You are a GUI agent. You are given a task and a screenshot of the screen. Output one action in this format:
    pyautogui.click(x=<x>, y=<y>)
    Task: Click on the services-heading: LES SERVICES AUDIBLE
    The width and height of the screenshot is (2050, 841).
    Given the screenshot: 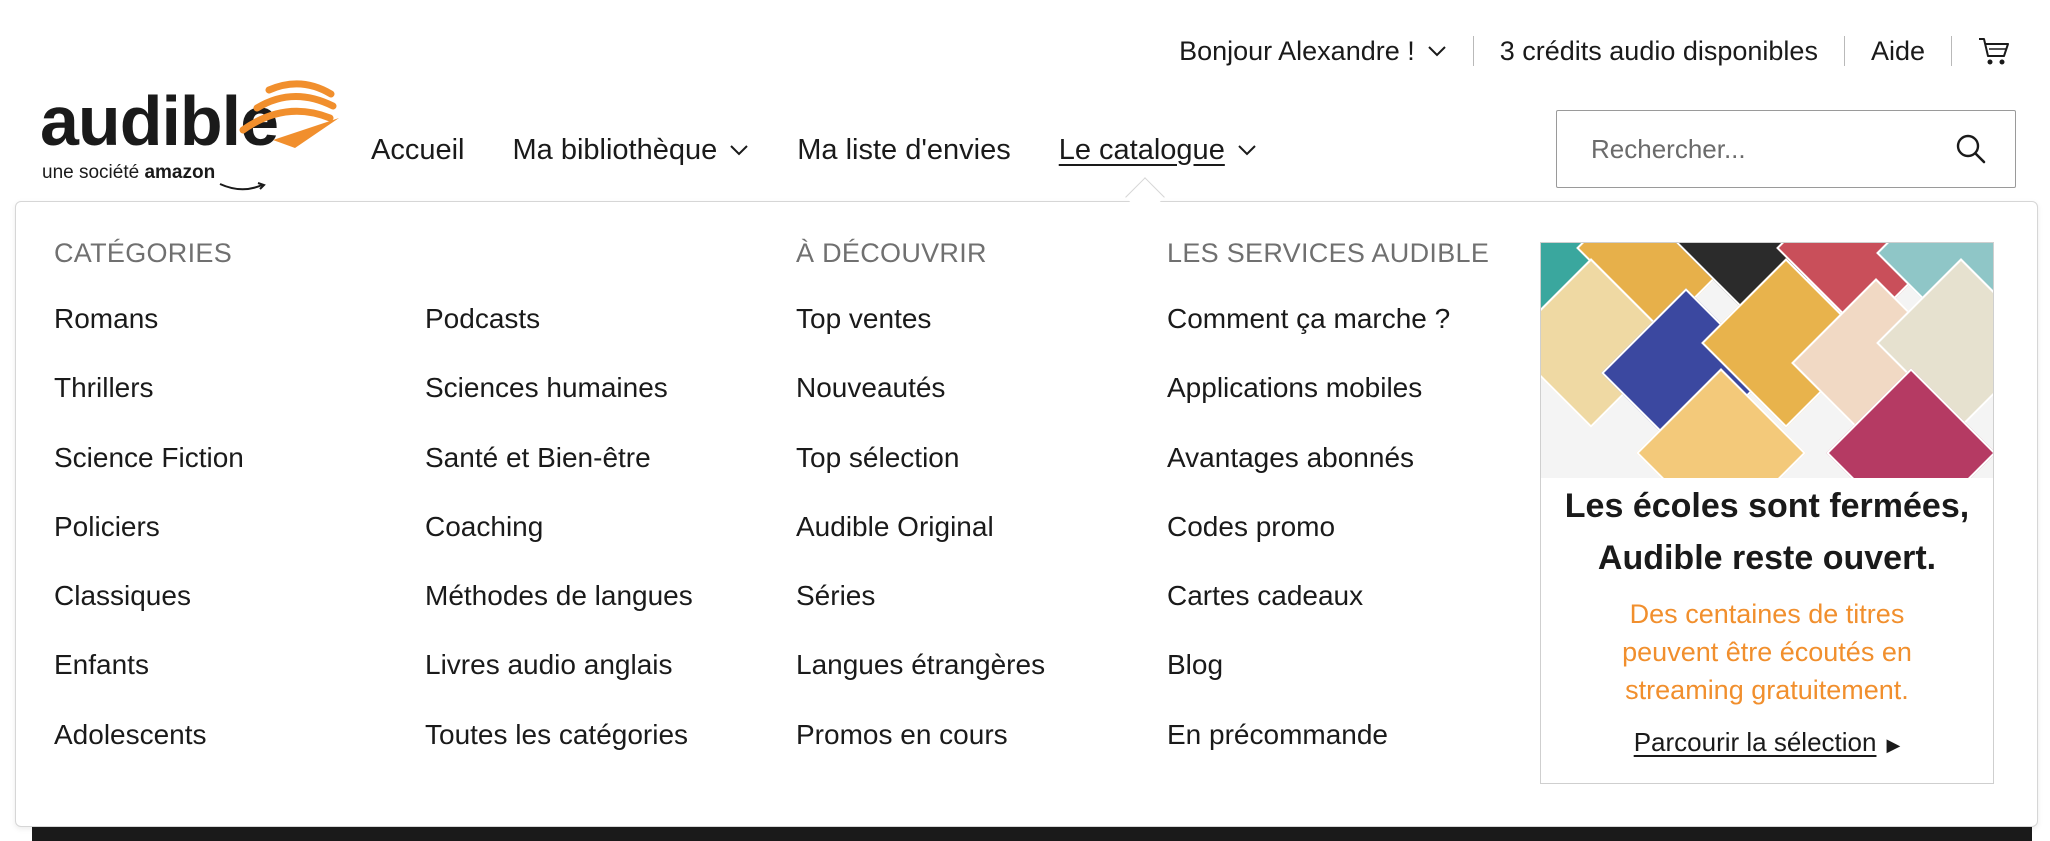 What is the action you would take?
    pyautogui.click(x=1328, y=253)
    